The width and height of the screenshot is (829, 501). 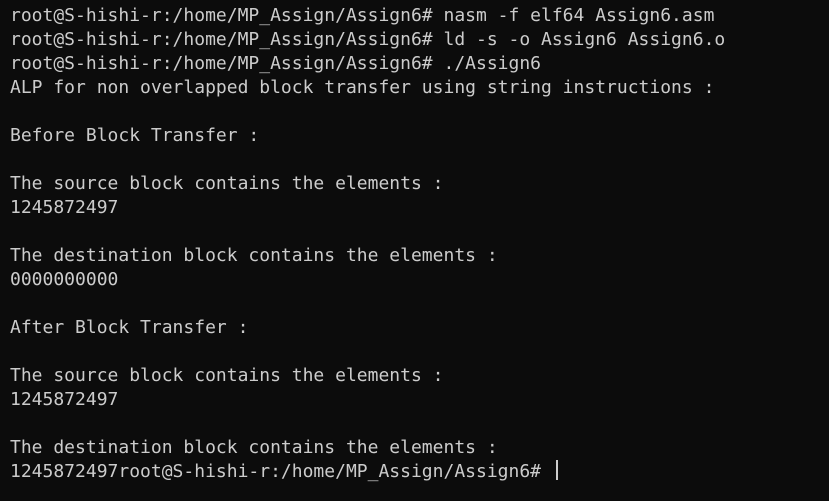 What do you see at coordinates (64, 399) in the screenshot?
I see `terminal-line-source-values-after: 1245872497` at bounding box center [64, 399].